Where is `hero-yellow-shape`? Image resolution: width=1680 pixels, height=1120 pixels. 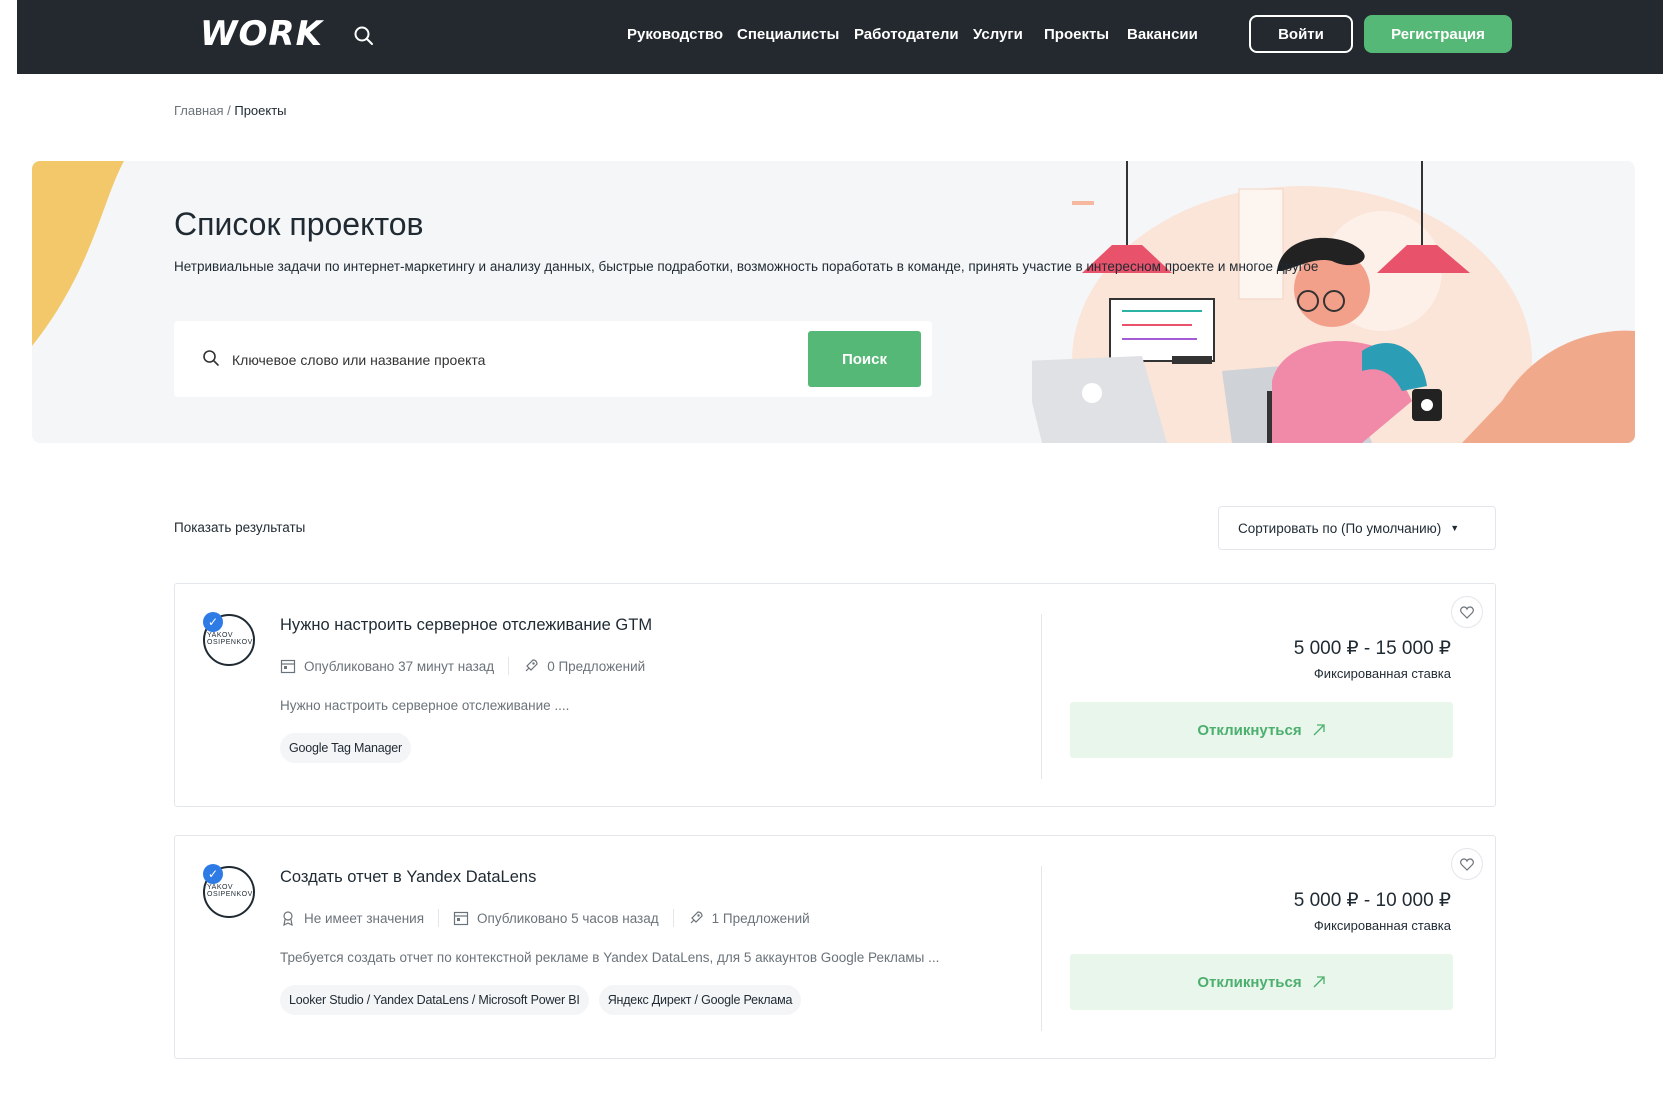
hero-yellow-shape is located at coordinates (78, 253).